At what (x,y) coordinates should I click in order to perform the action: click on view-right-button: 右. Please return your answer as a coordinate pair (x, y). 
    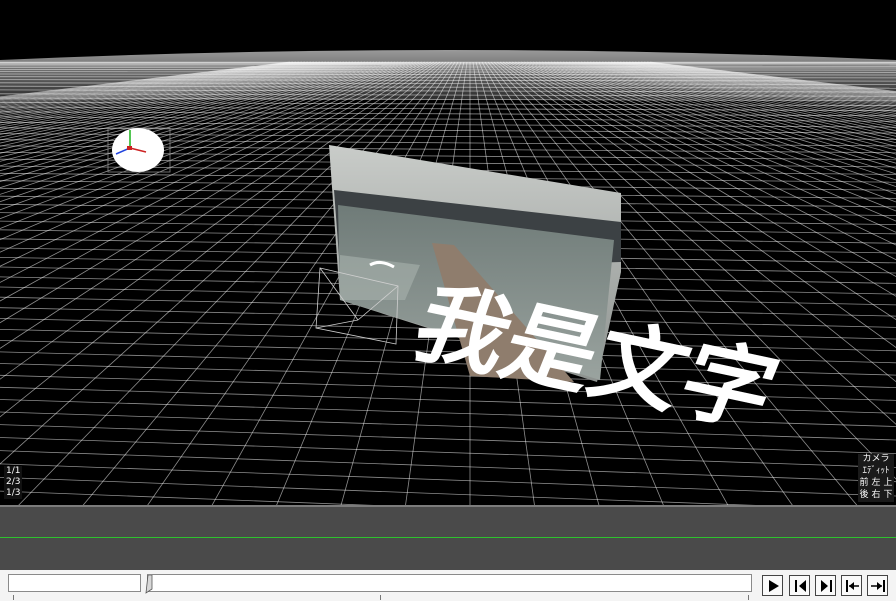
    Looking at the image, I should click on (876, 496).